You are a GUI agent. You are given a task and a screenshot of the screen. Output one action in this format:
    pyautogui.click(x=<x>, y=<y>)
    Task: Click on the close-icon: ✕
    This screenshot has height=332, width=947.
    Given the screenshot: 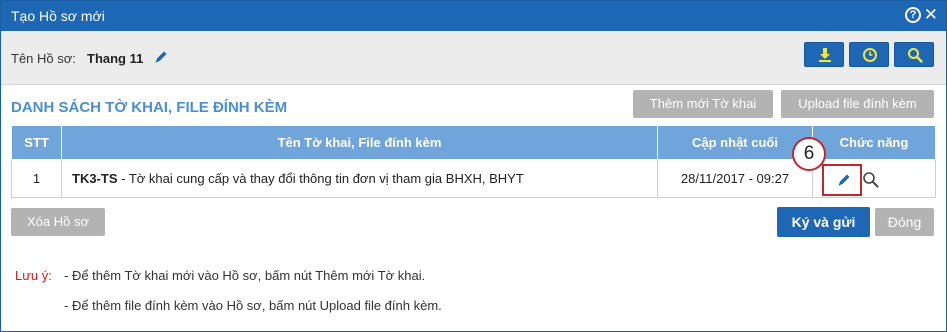 What is the action you would take?
    pyautogui.click(x=931, y=15)
    